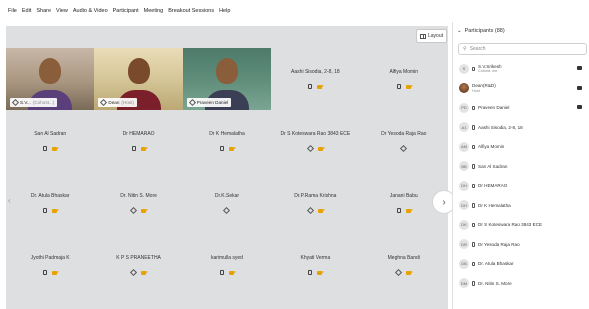  What do you see at coordinates (315, 72) in the screenshot?
I see `participant-tile-name: Aashi Sisodia, 2-8, 18` at bounding box center [315, 72].